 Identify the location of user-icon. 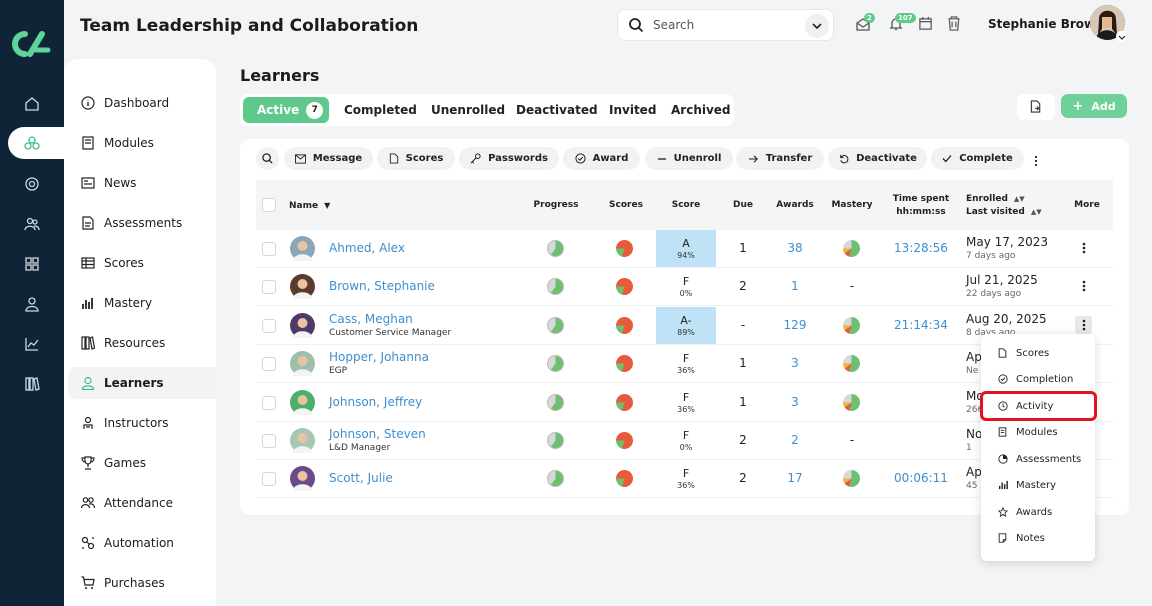
(32, 304).